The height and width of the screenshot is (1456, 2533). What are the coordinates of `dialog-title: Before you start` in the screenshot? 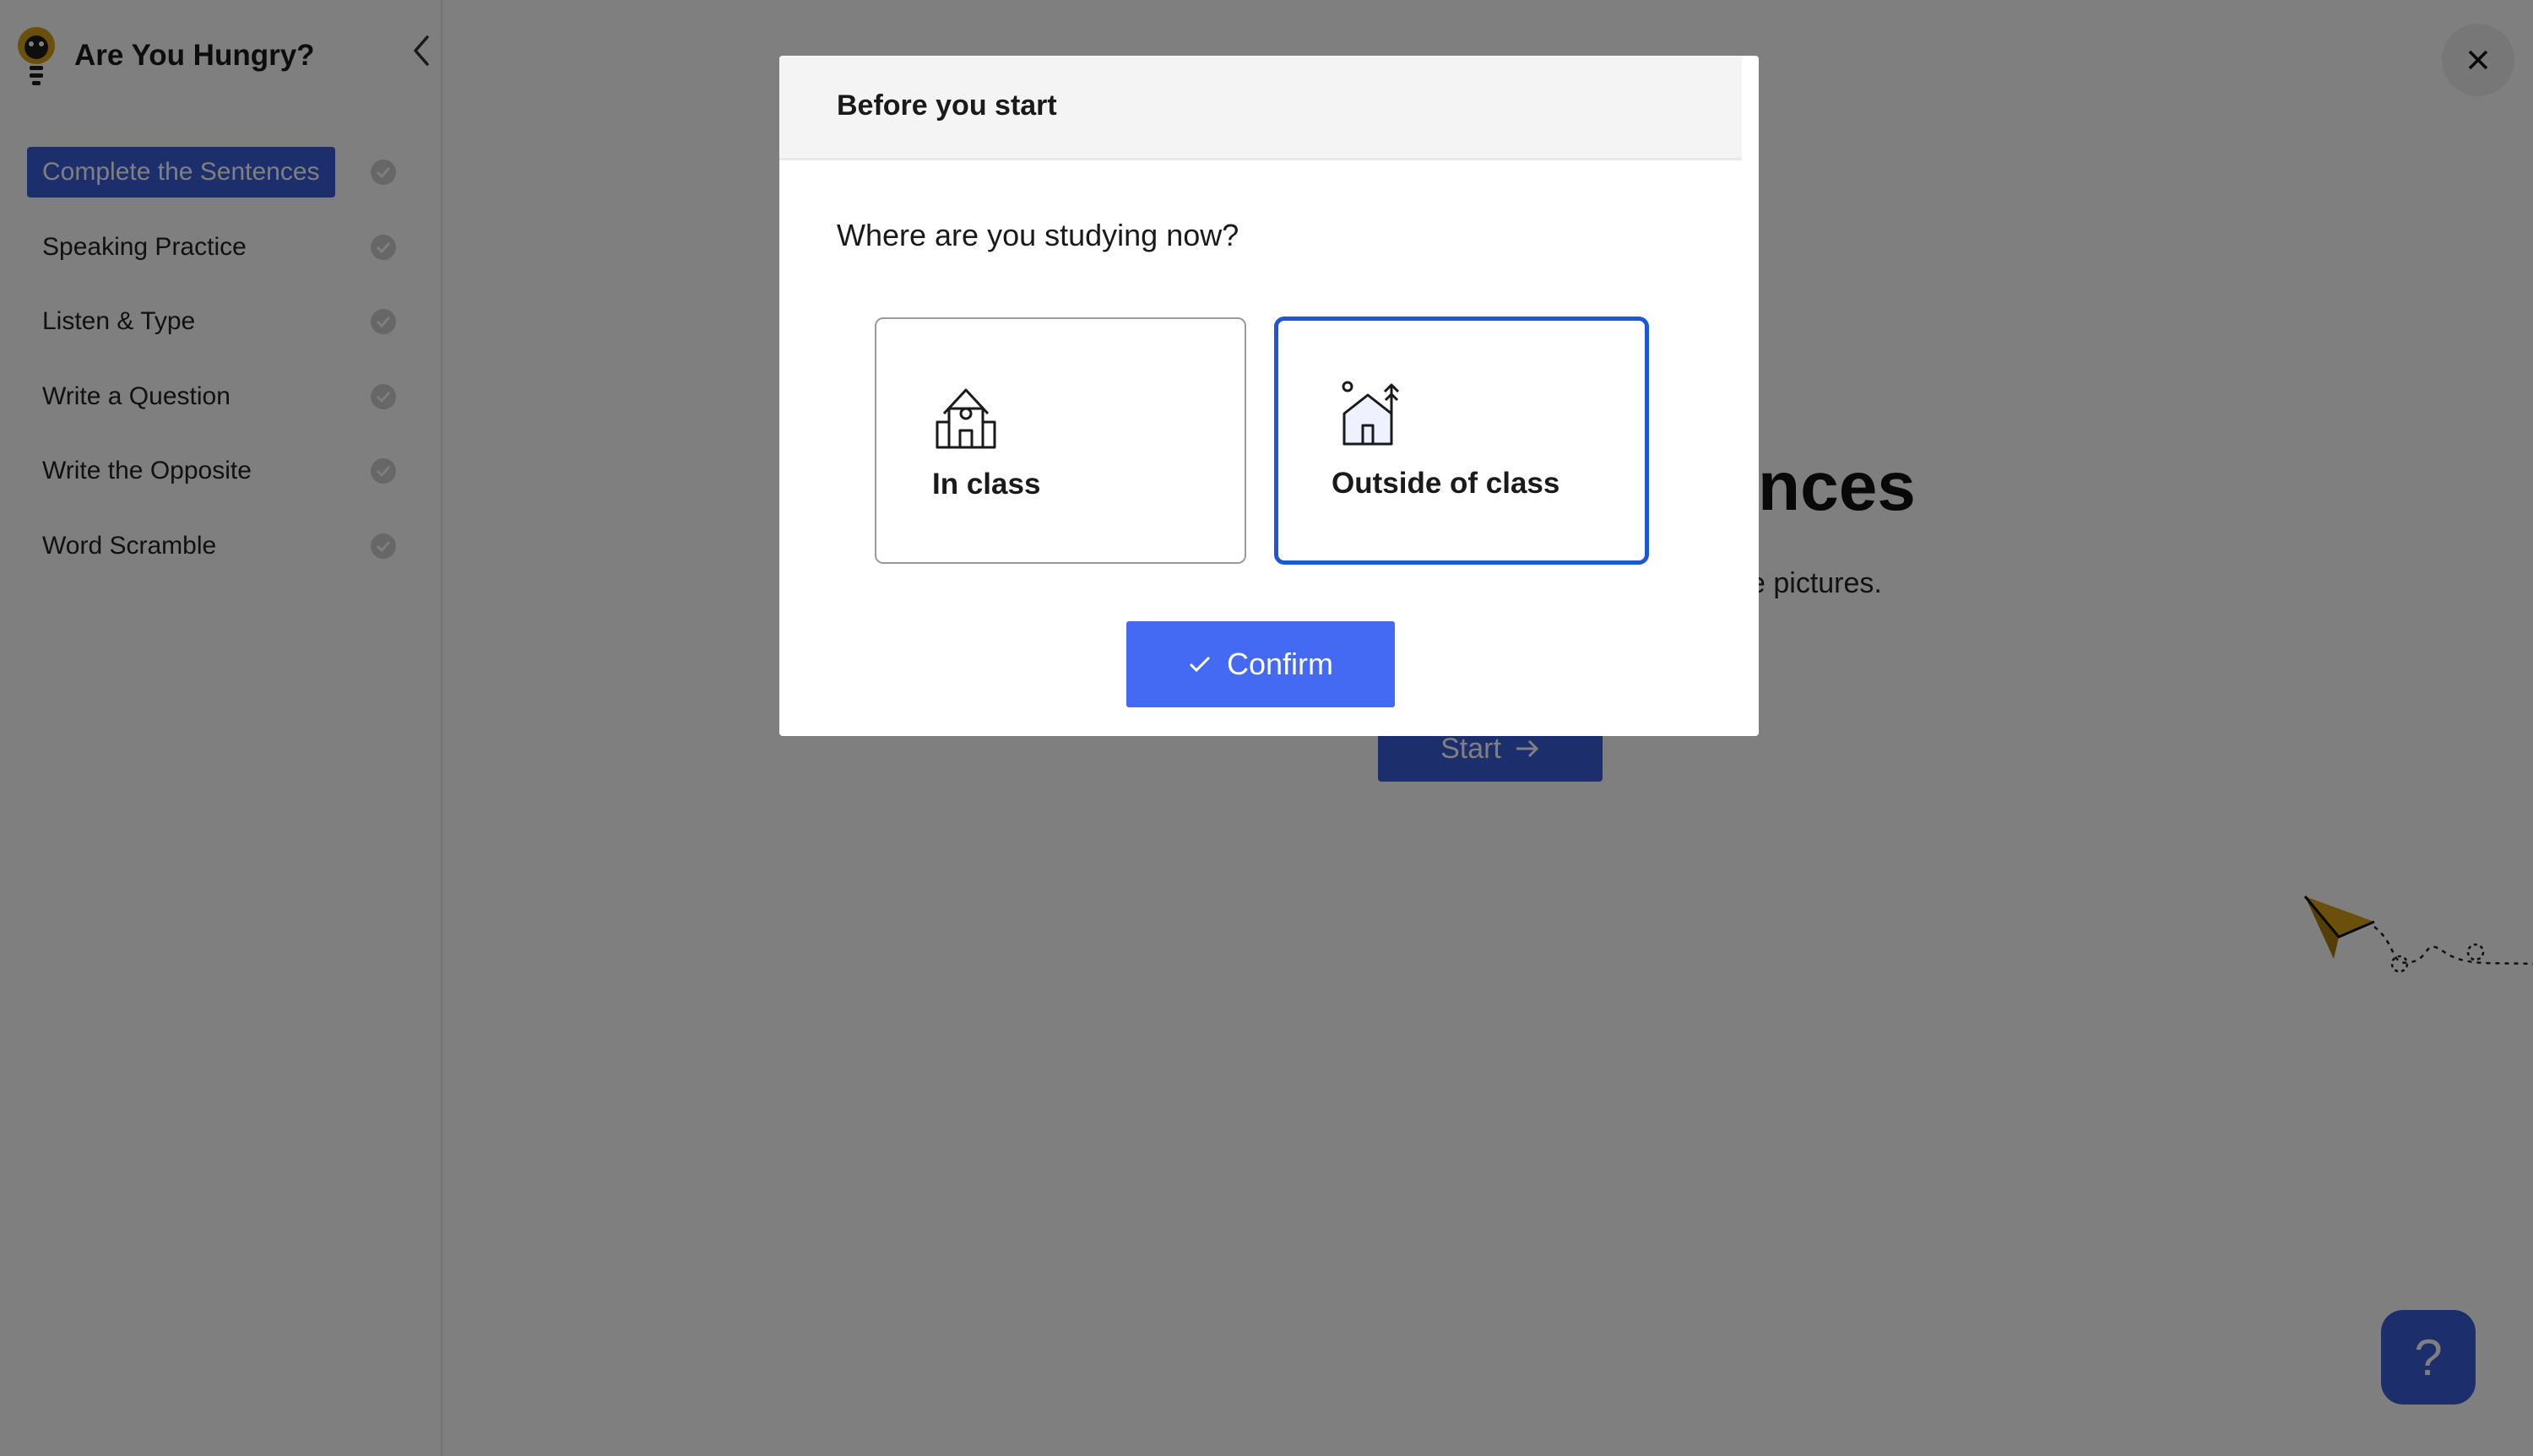 It's located at (947, 105).